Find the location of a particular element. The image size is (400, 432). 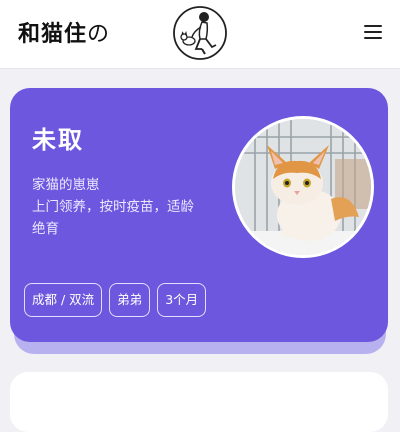

next-cat-card is located at coordinates (199, 402).